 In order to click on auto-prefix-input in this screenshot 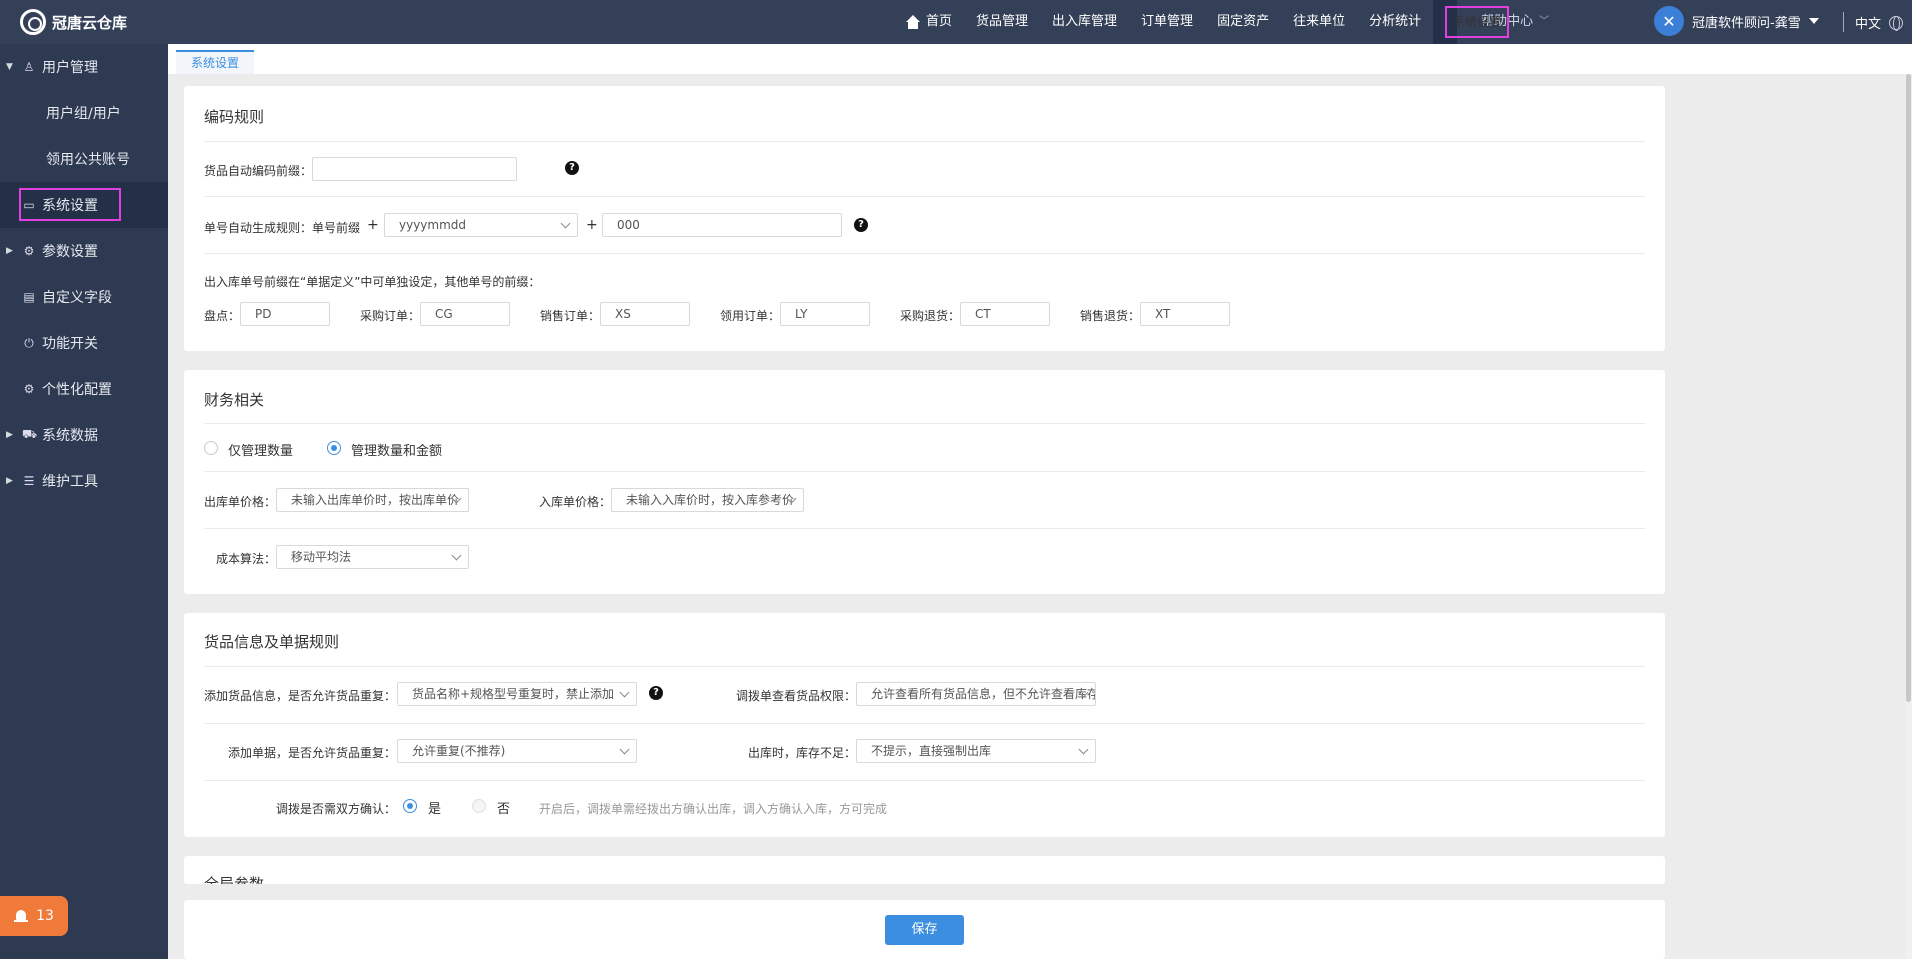, I will do `click(414, 169)`.